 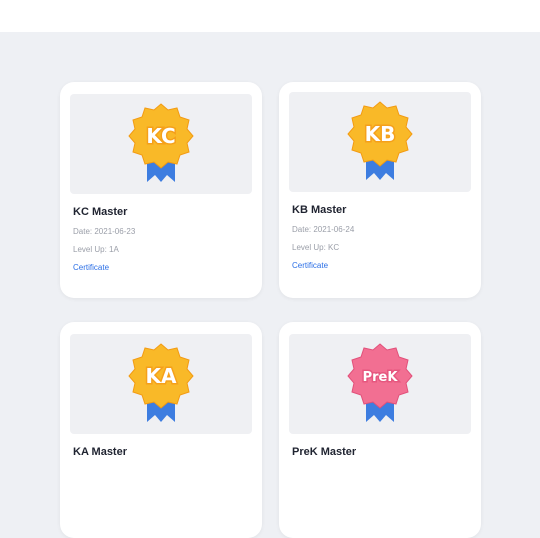 I want to click on badge-label: PreK, so click(x=381, y=377).